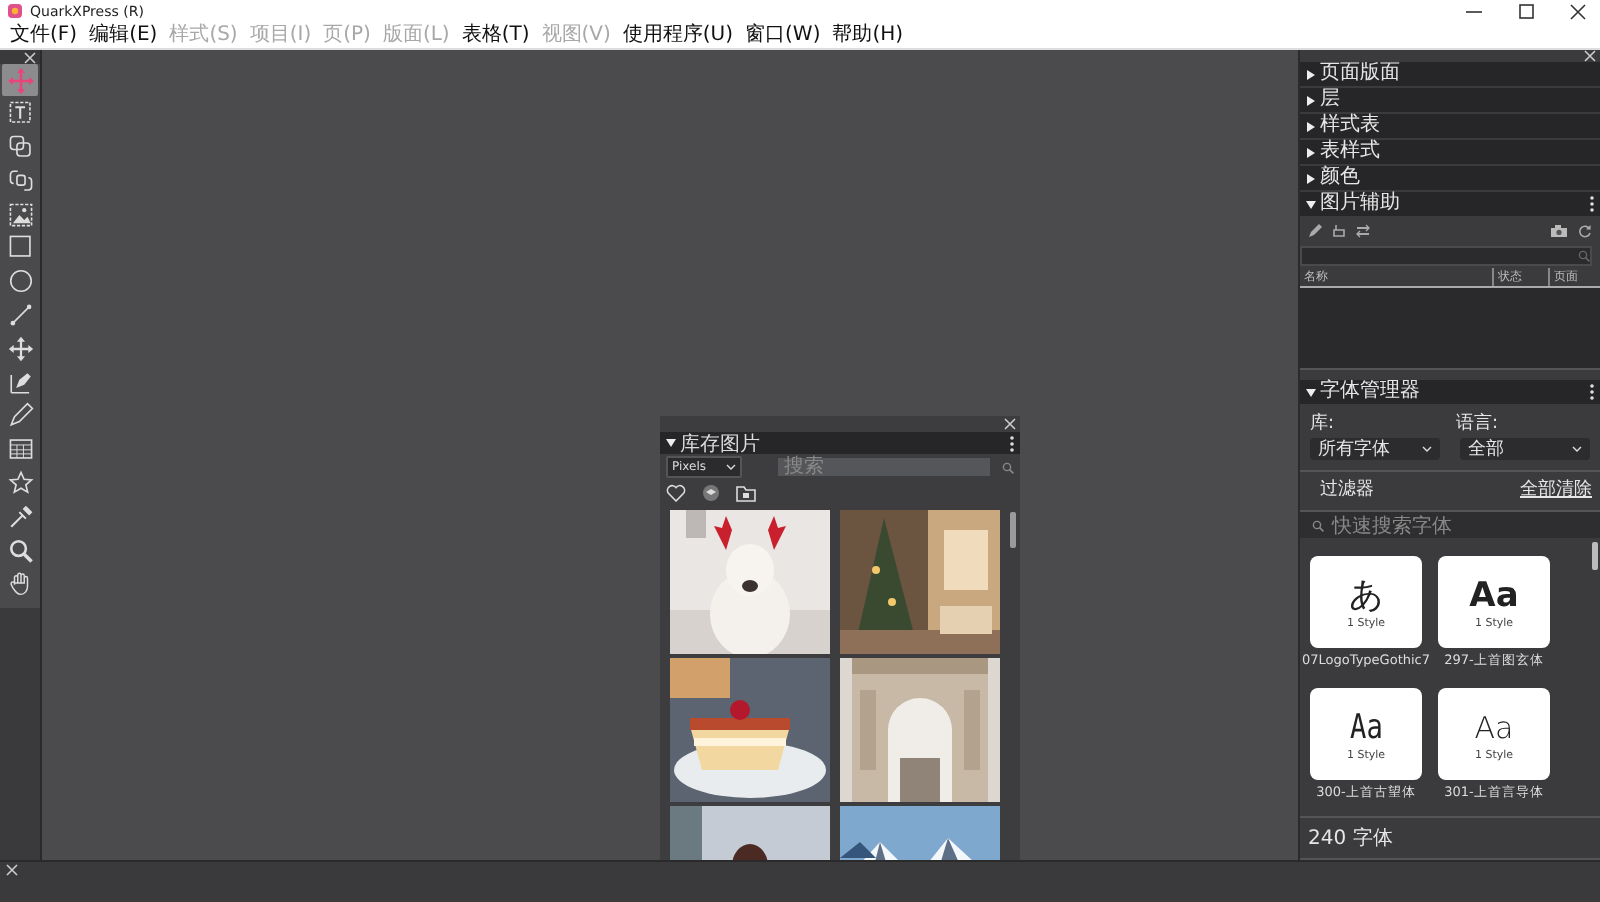 This screenshot has width=1600, height=902. I want to click on eyedropper-icon, so click(20, 516).